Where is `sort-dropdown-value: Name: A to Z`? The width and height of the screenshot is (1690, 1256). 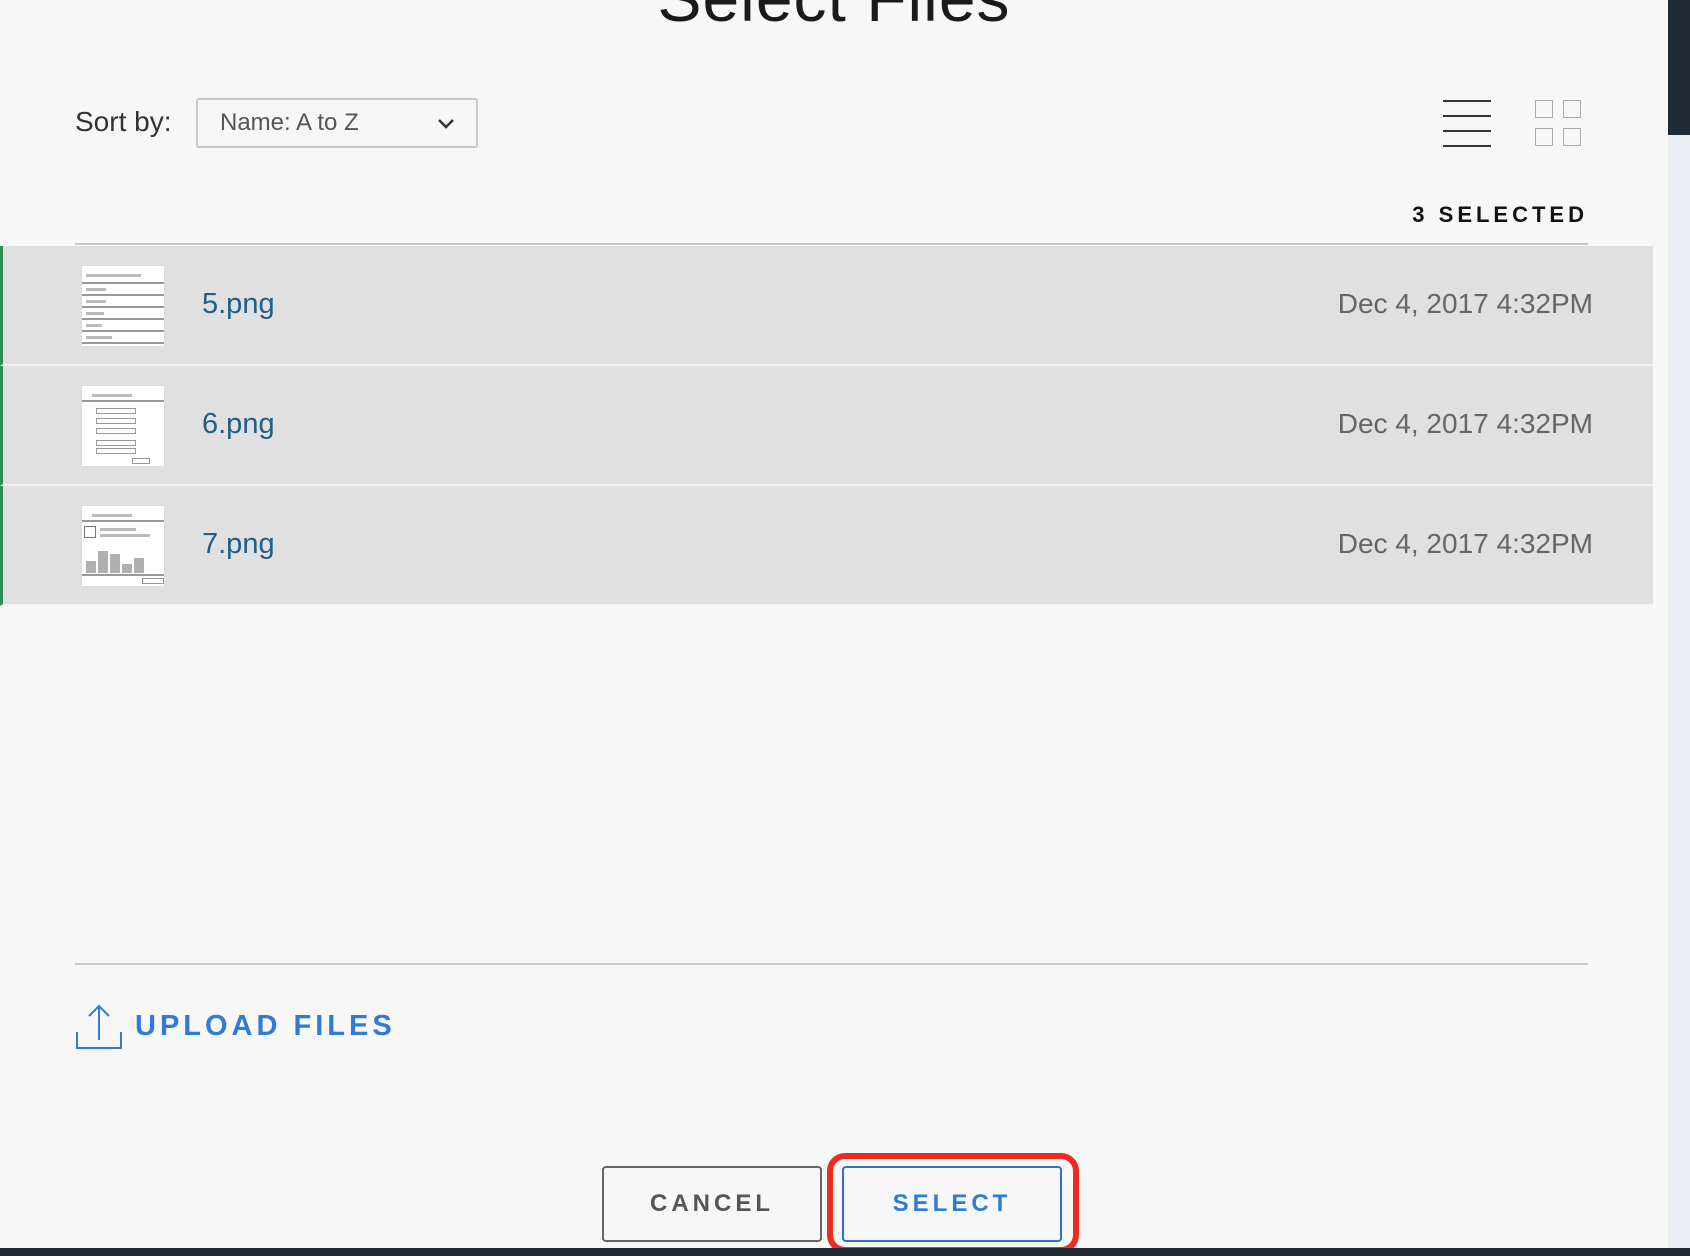
sort-dropdown-value: Name: A to Z is located at coordinates (289, 122).